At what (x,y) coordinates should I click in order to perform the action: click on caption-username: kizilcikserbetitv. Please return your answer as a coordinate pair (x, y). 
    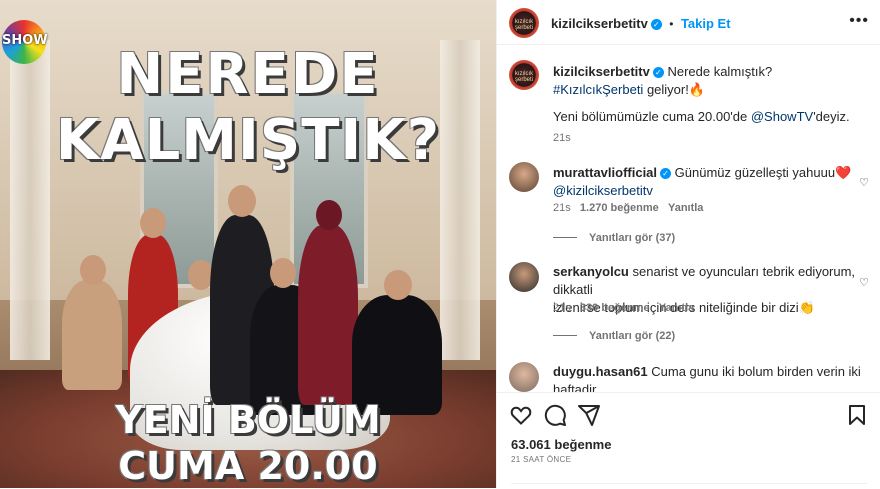
    Looking at the image, I should click on (601, 71).